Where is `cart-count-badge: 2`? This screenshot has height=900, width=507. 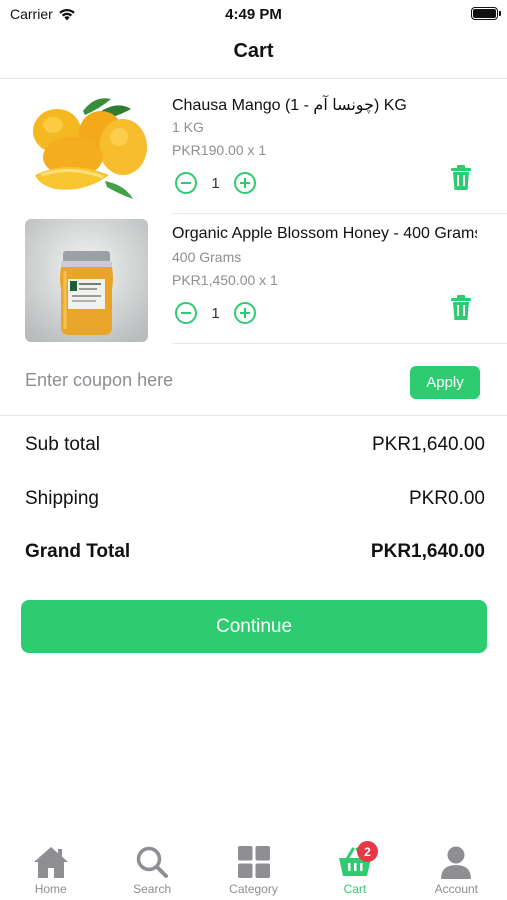 cart-count-badge: 2 is located at coordinates (367, 851).